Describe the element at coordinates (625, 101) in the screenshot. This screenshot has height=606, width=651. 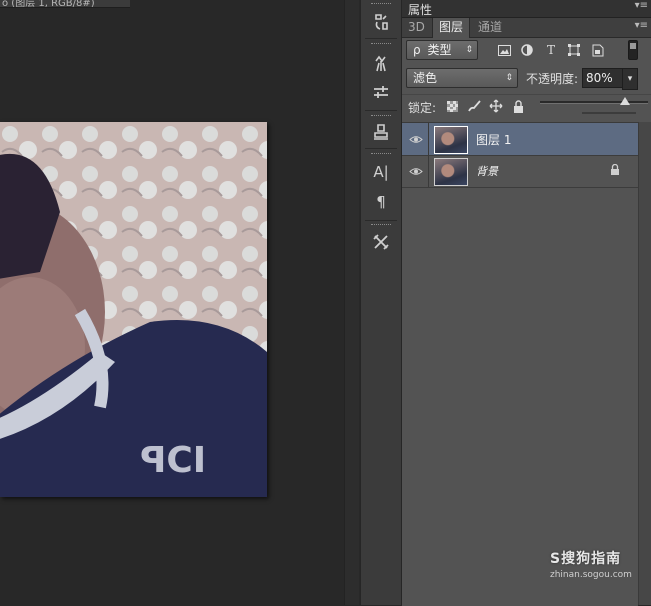
I see `fill-slider-thumb` at that location.